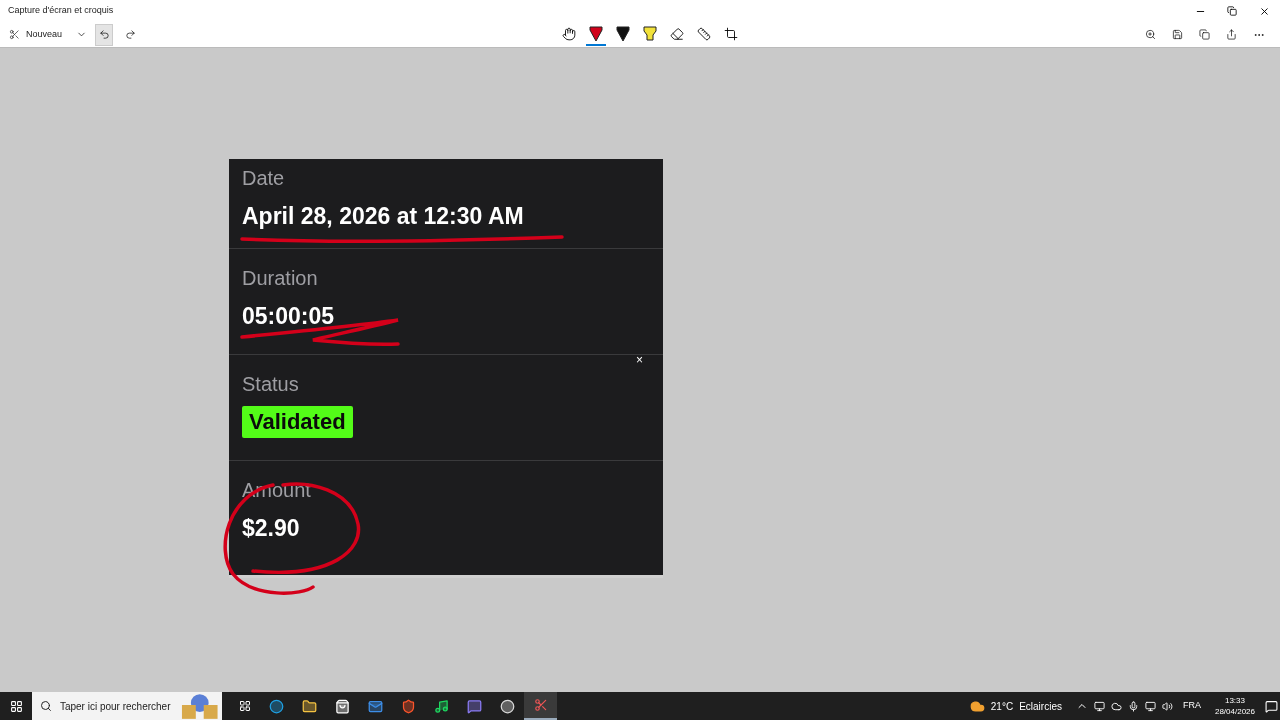  I want to click on undo-button, so click(104, 34).